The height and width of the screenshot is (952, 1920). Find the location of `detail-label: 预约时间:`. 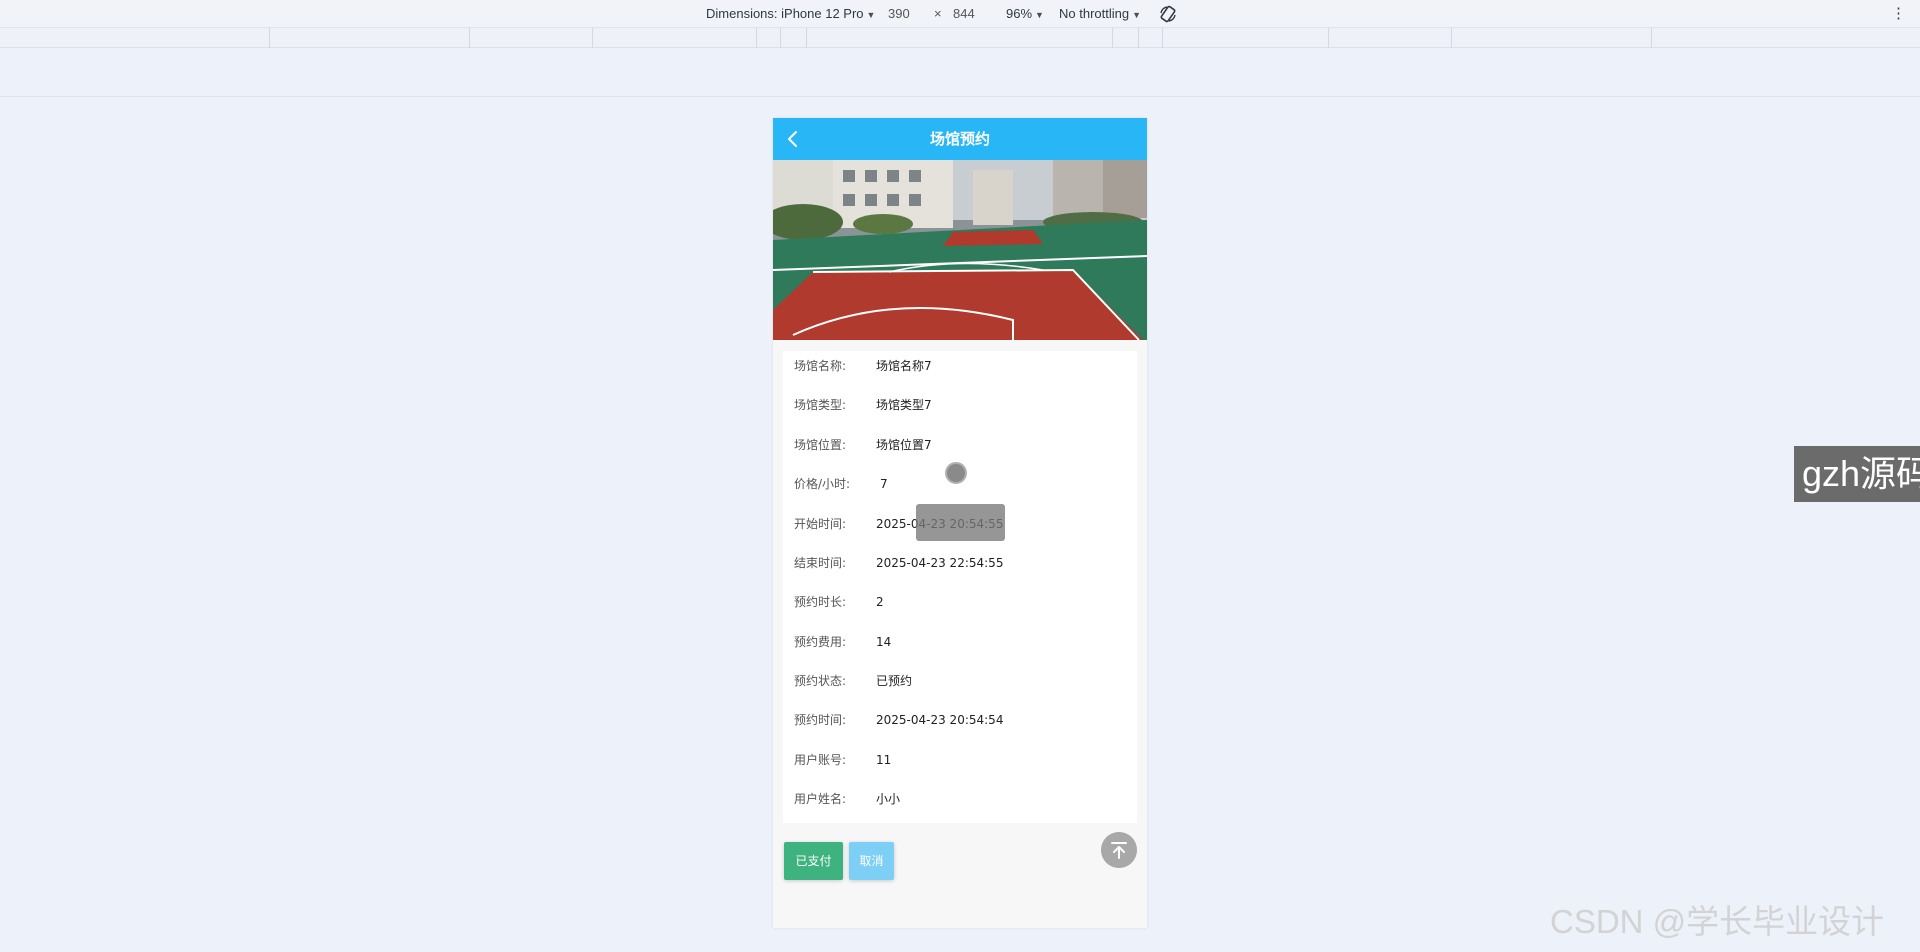

detail-label: 预约时间: is located at coordinates (820, 720).